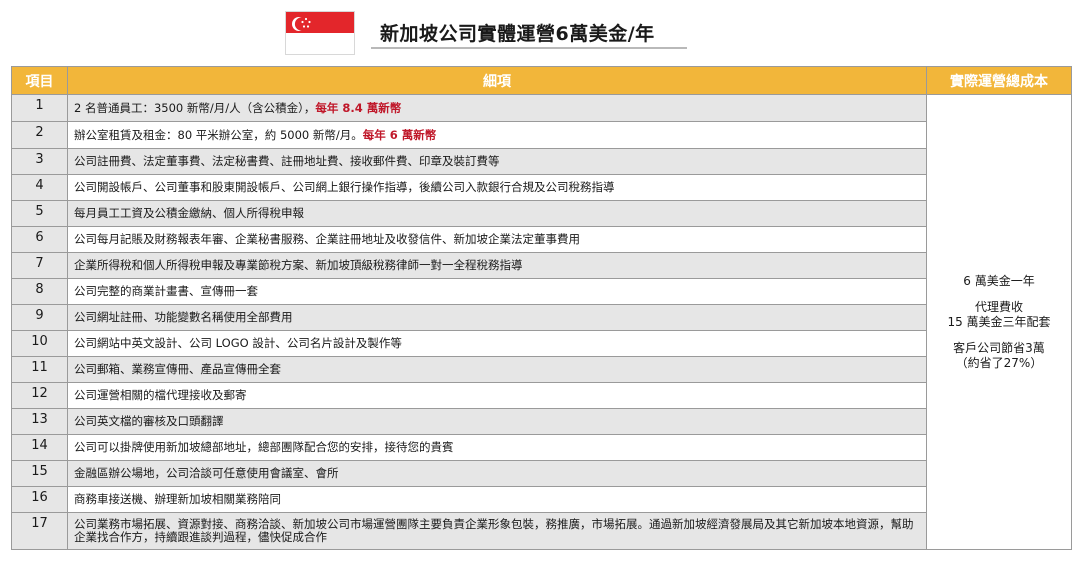 This screenshot has width=1086, height=565. I want to click on row-number: 4, so click(39, 187).